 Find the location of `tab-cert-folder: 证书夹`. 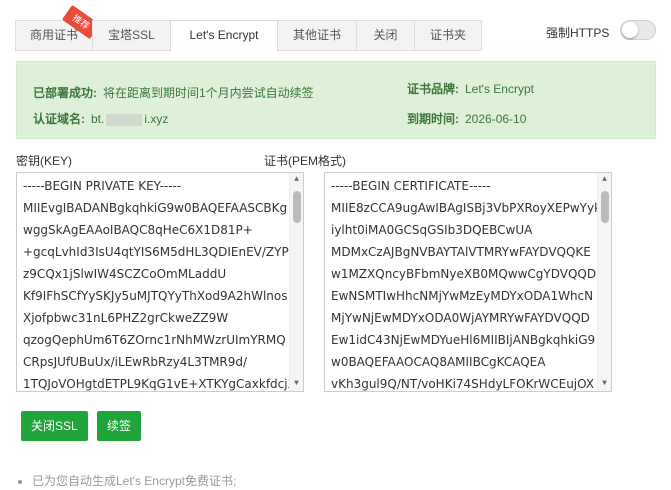

tab-cert-folder: 证书夹 is located at coordinates (448, 35).